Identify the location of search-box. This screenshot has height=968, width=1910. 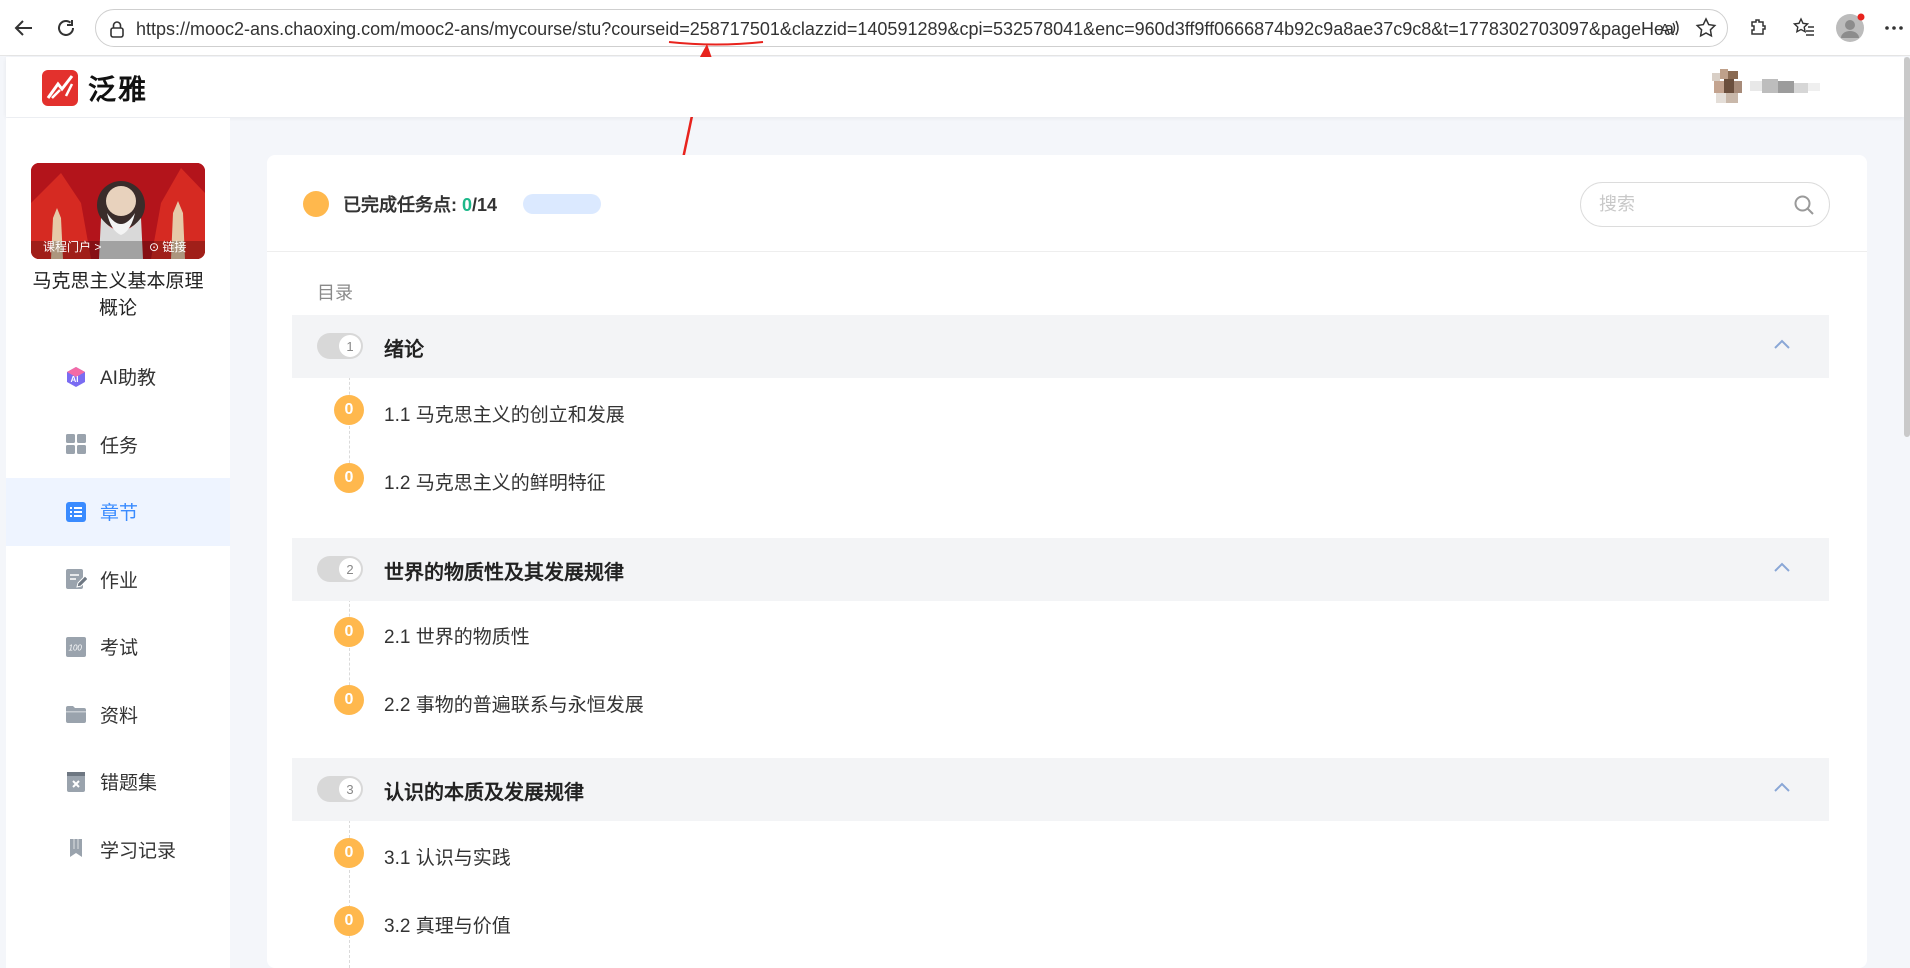
(1705, 204).